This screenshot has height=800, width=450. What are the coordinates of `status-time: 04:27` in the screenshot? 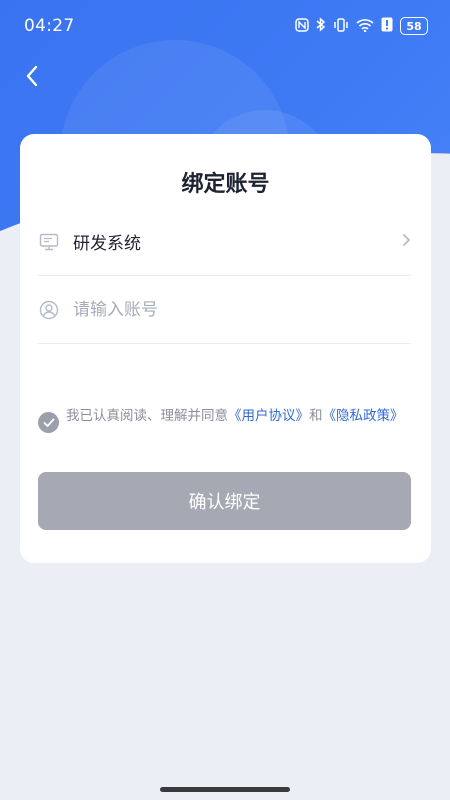 It's located at (49, 26).